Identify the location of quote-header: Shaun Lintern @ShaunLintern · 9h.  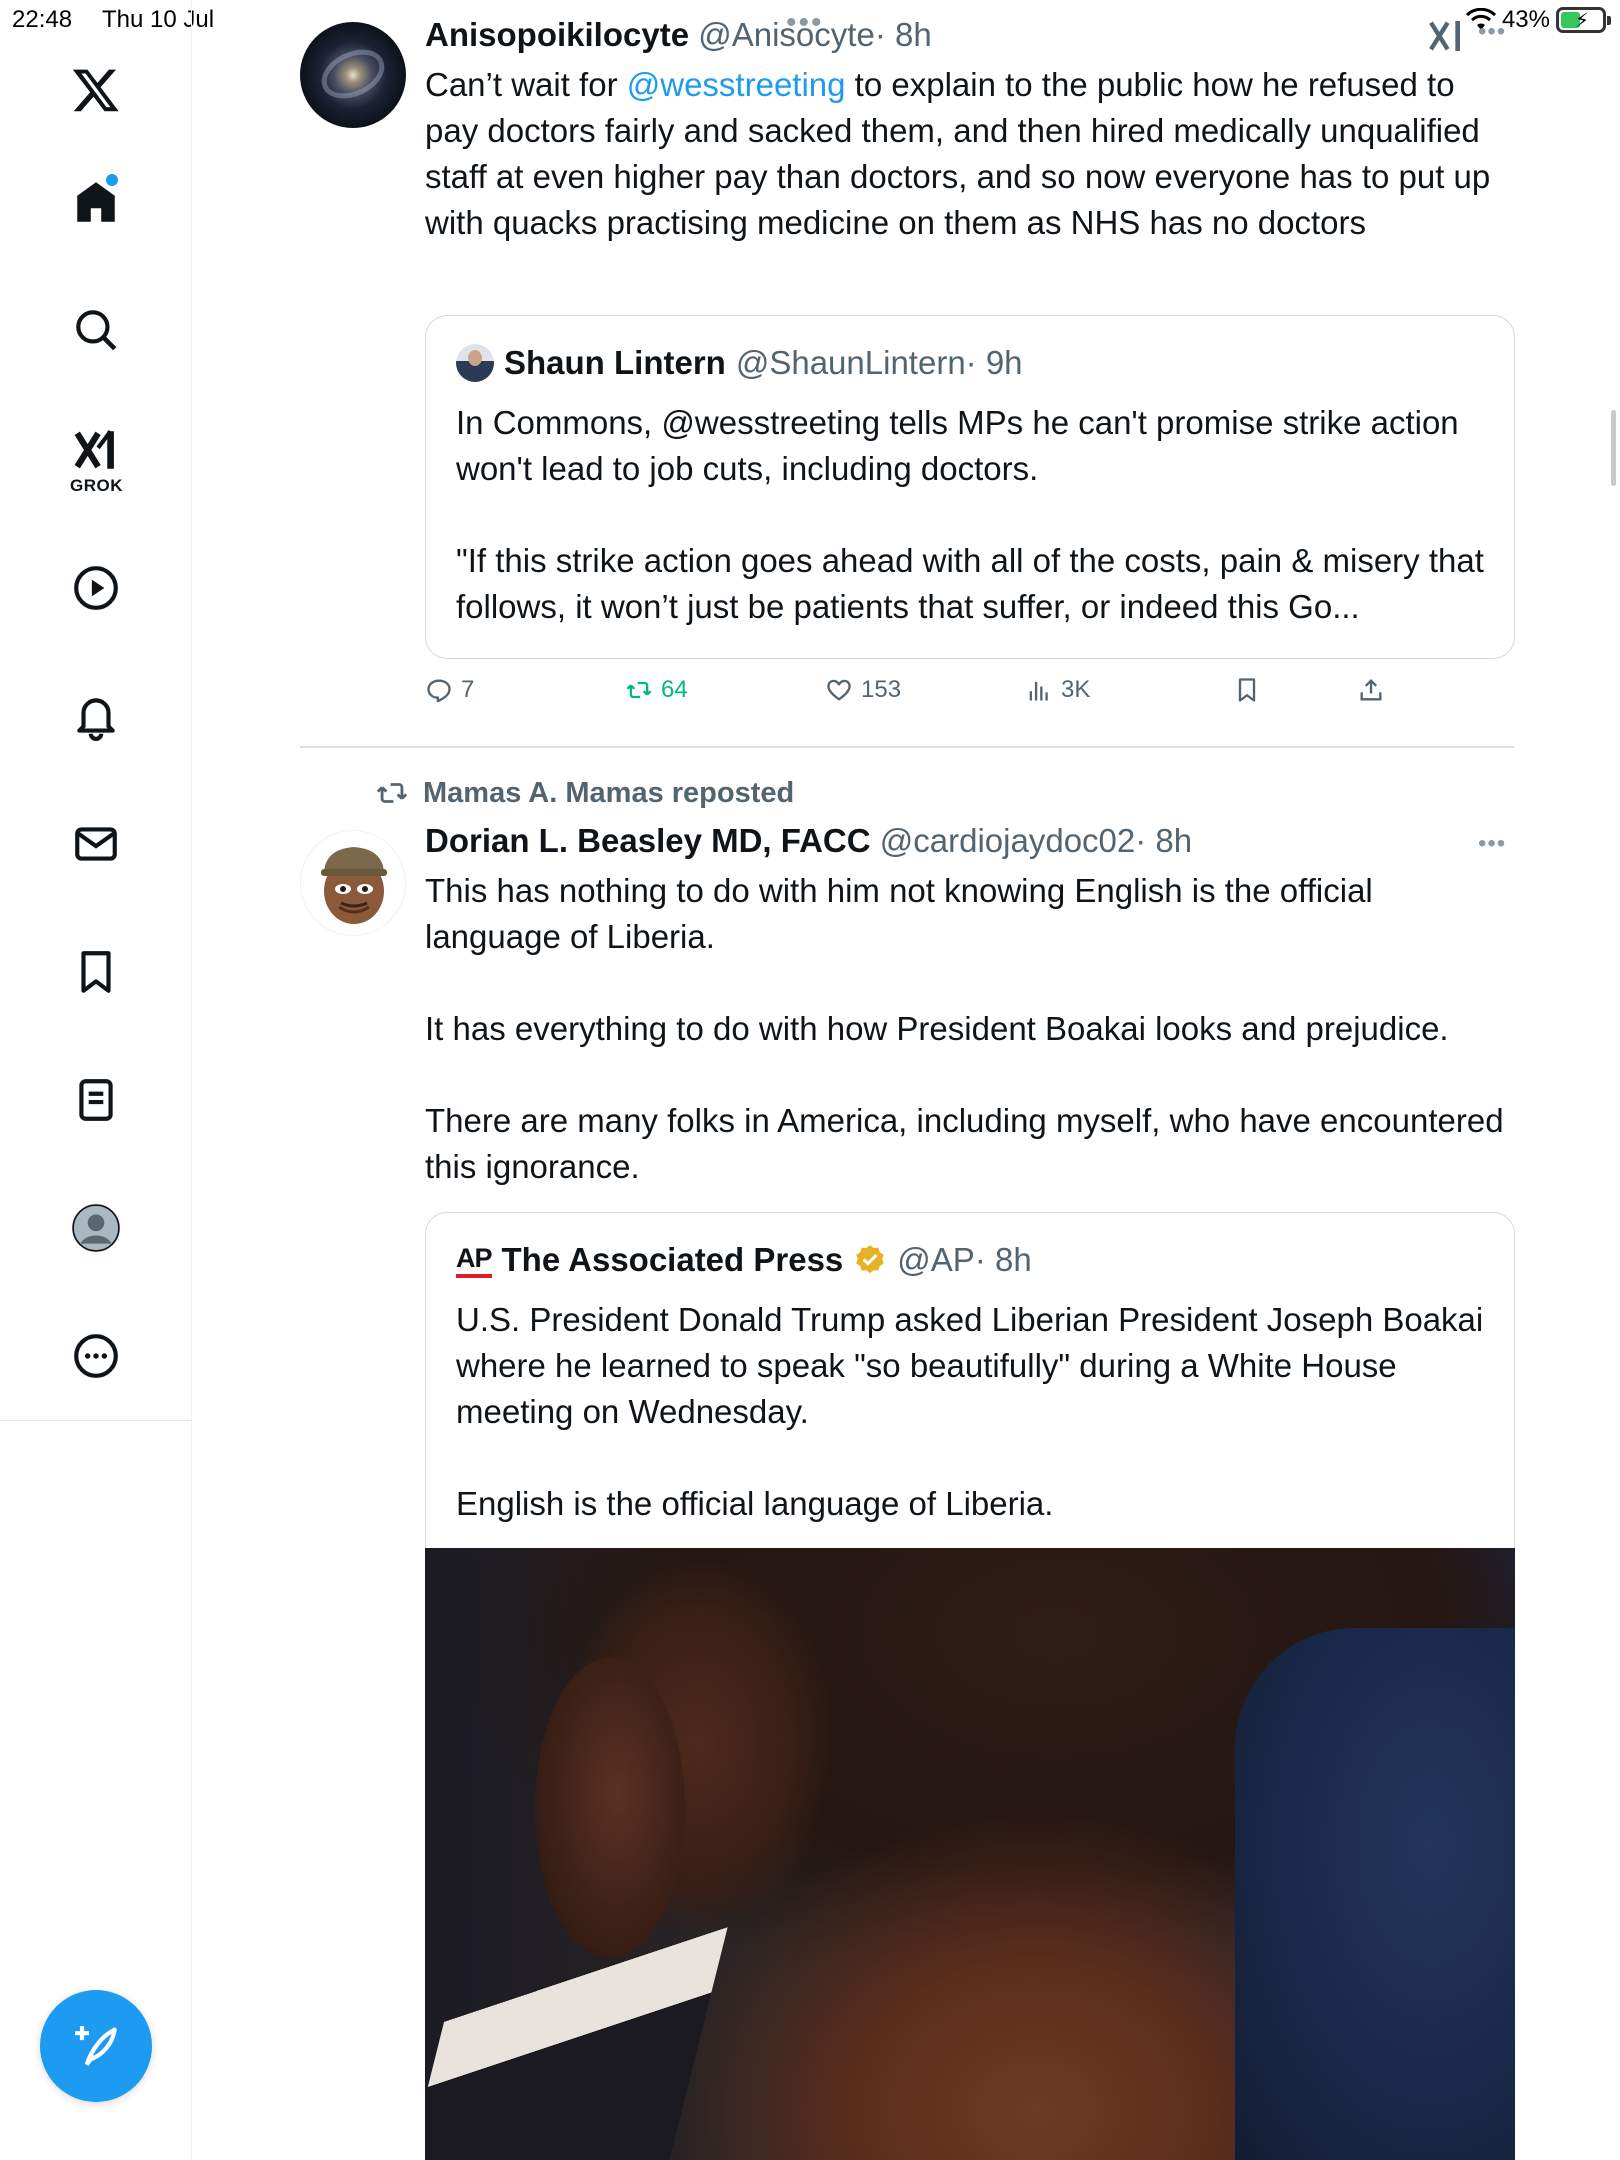
(739, 363).